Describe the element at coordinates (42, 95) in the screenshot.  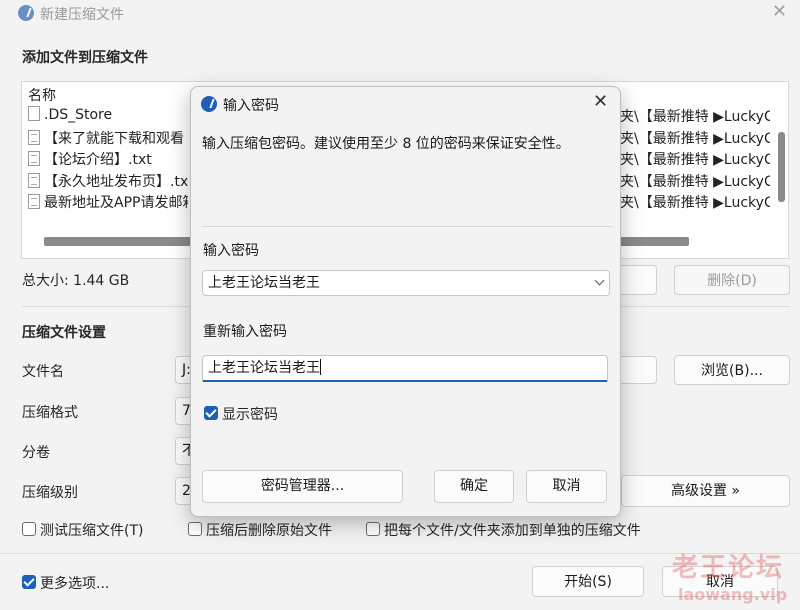
I see `name-column-header: 名称` at that location.